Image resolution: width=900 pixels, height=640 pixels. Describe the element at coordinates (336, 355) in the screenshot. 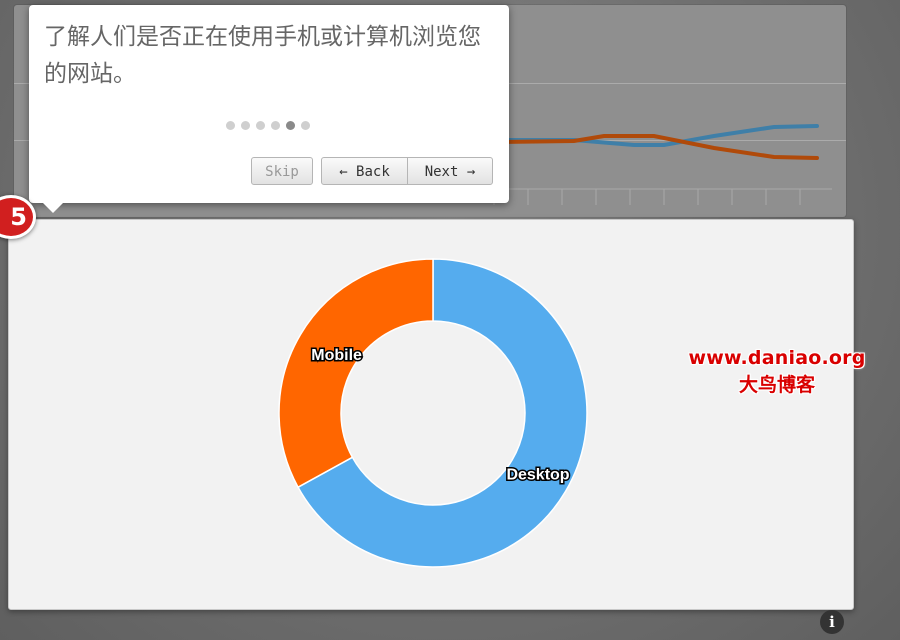

I see `donut-label-mobile: Mobile` at that location.